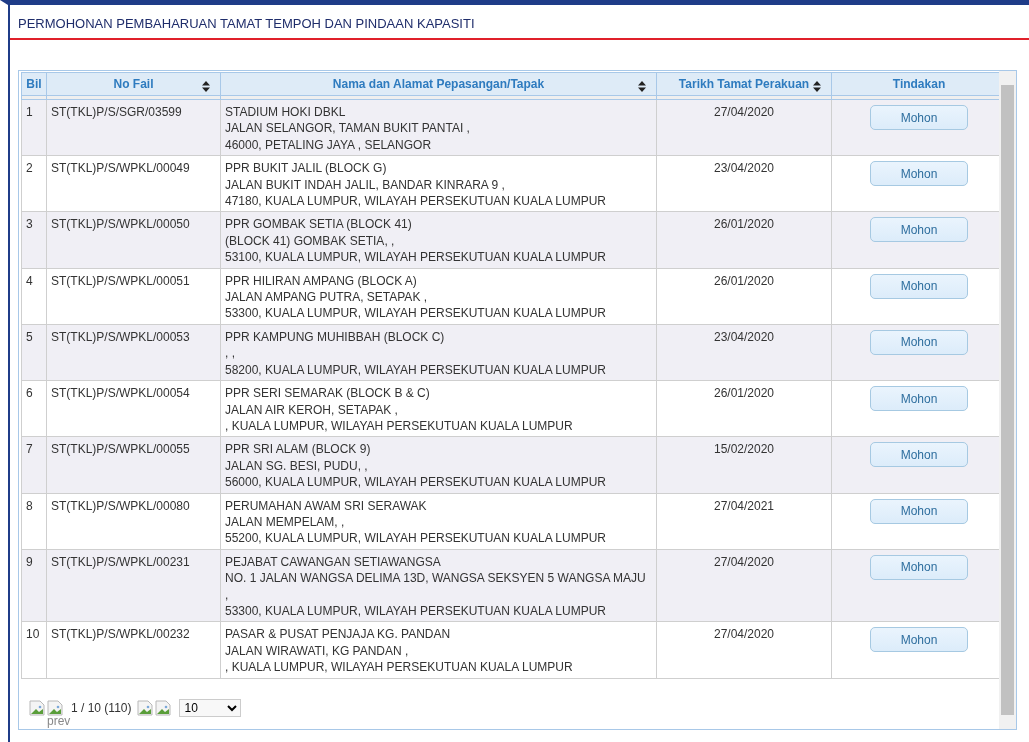  What do you see at coordinates (416, 482) in the screenshot?
I see `address-line: 56000, KUALA LUMPUR, WILAYAH PERSEKUTUAN KUALA LUMPUR` at bounding box center [416, 482].